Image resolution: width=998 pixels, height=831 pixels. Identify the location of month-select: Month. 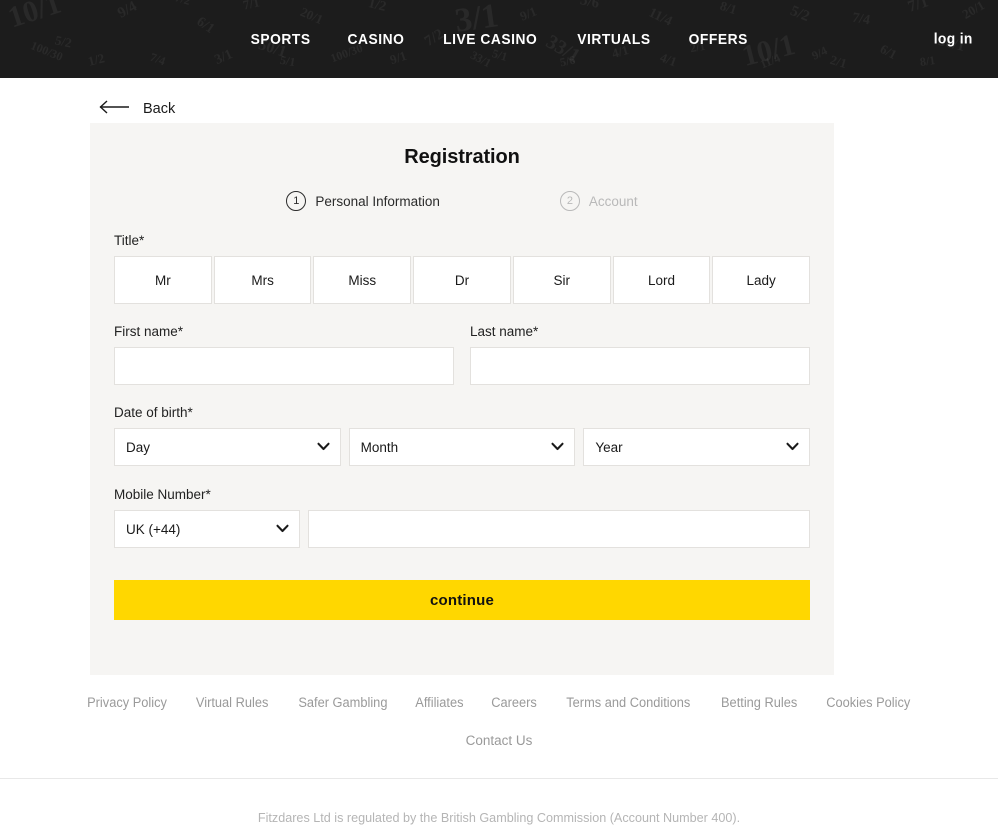
(462, 447).